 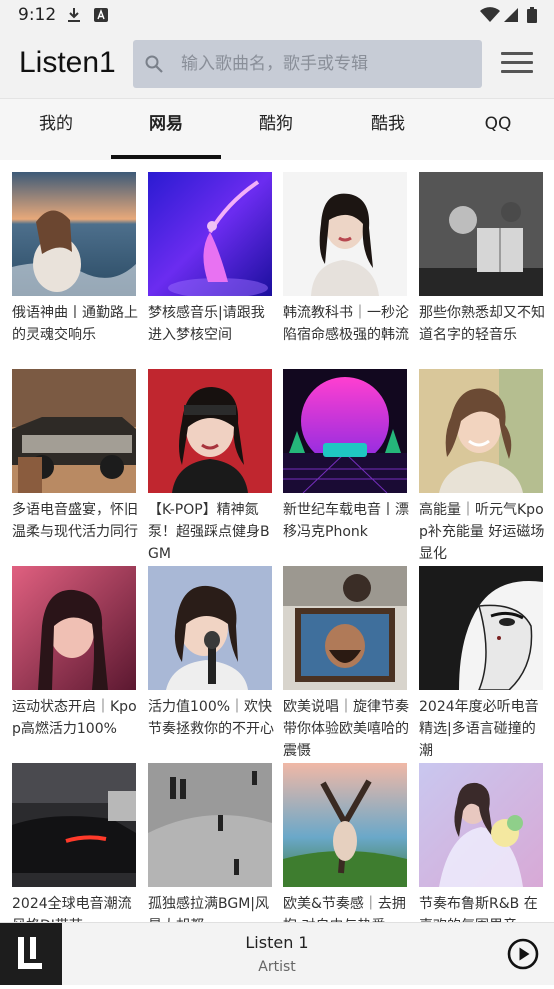 I want to click on playlist-card: 活力值100%｜欢快节奏拯救你的不开心, so click(x=211, y=653).